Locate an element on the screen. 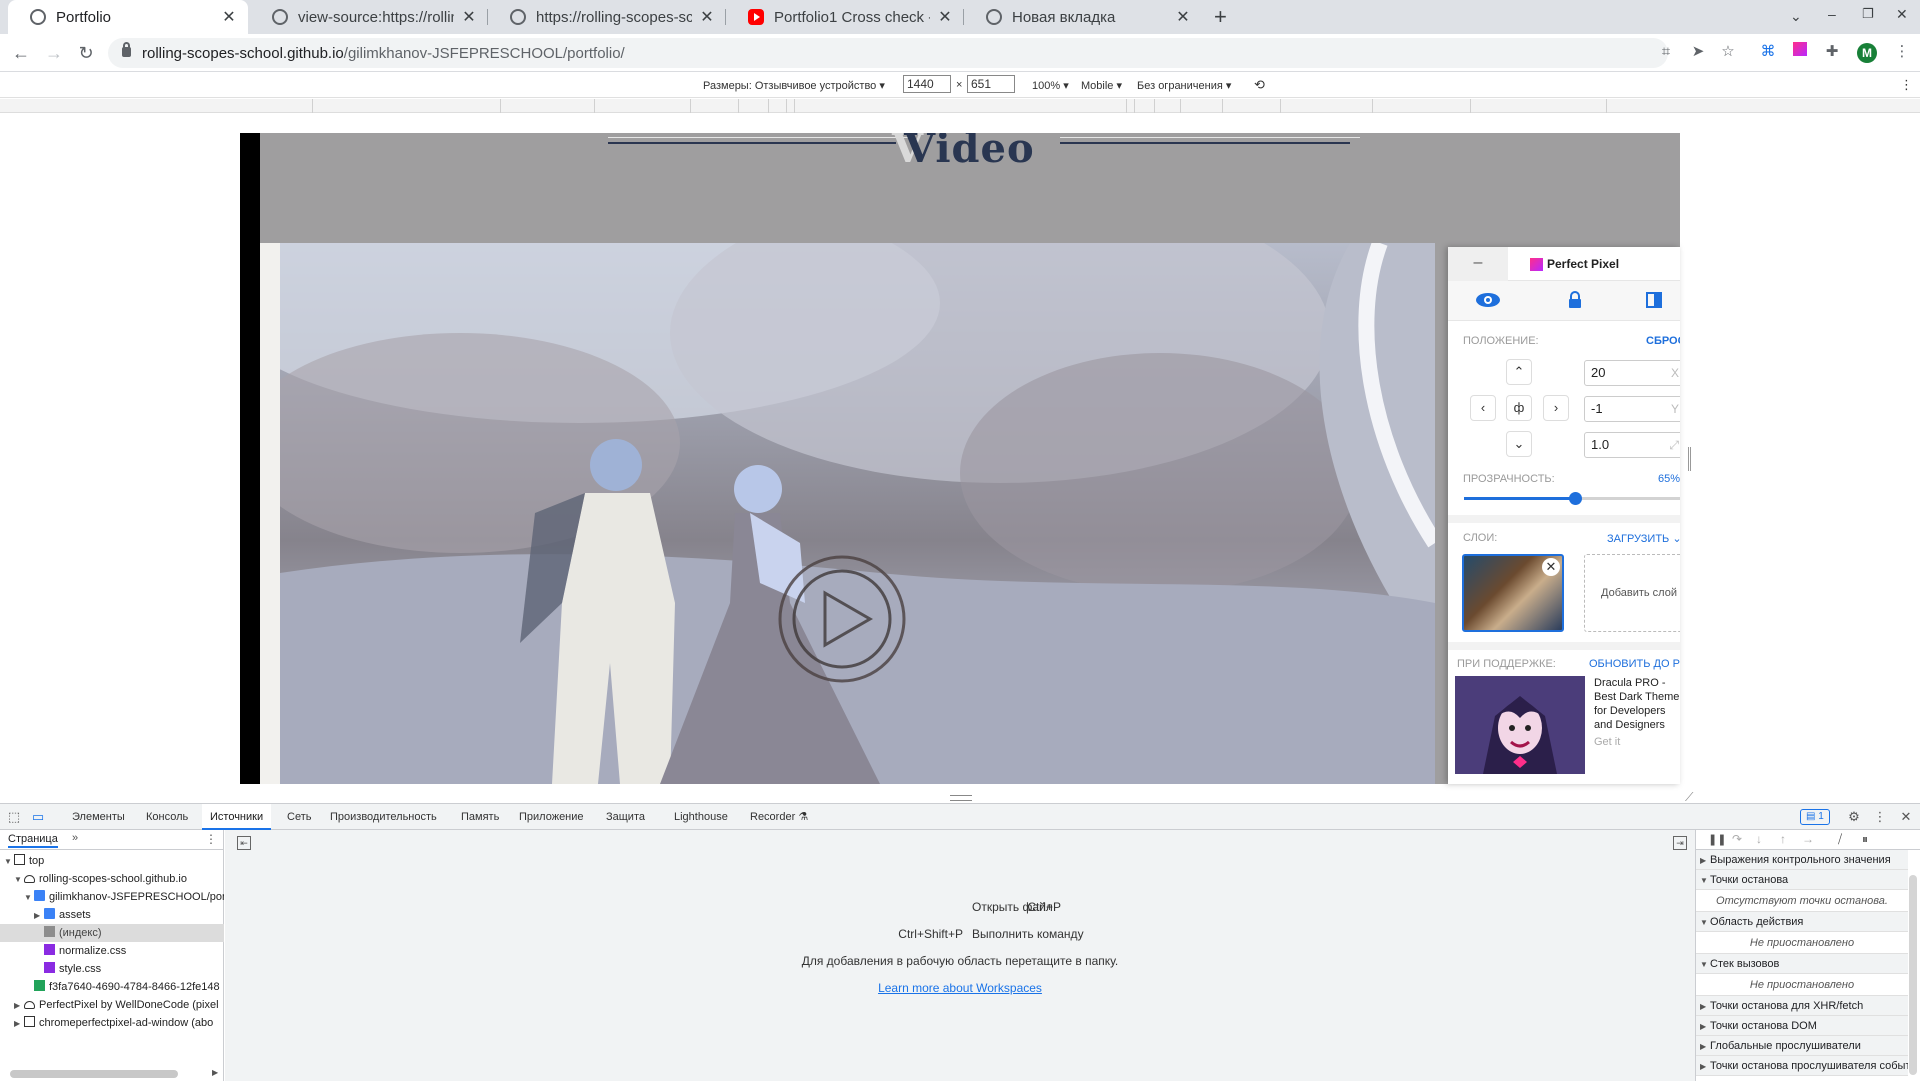 The height and width of the screenshot is (1081, 1920). pause-icon: ❚❚ is located at coordinates (1717, 839).